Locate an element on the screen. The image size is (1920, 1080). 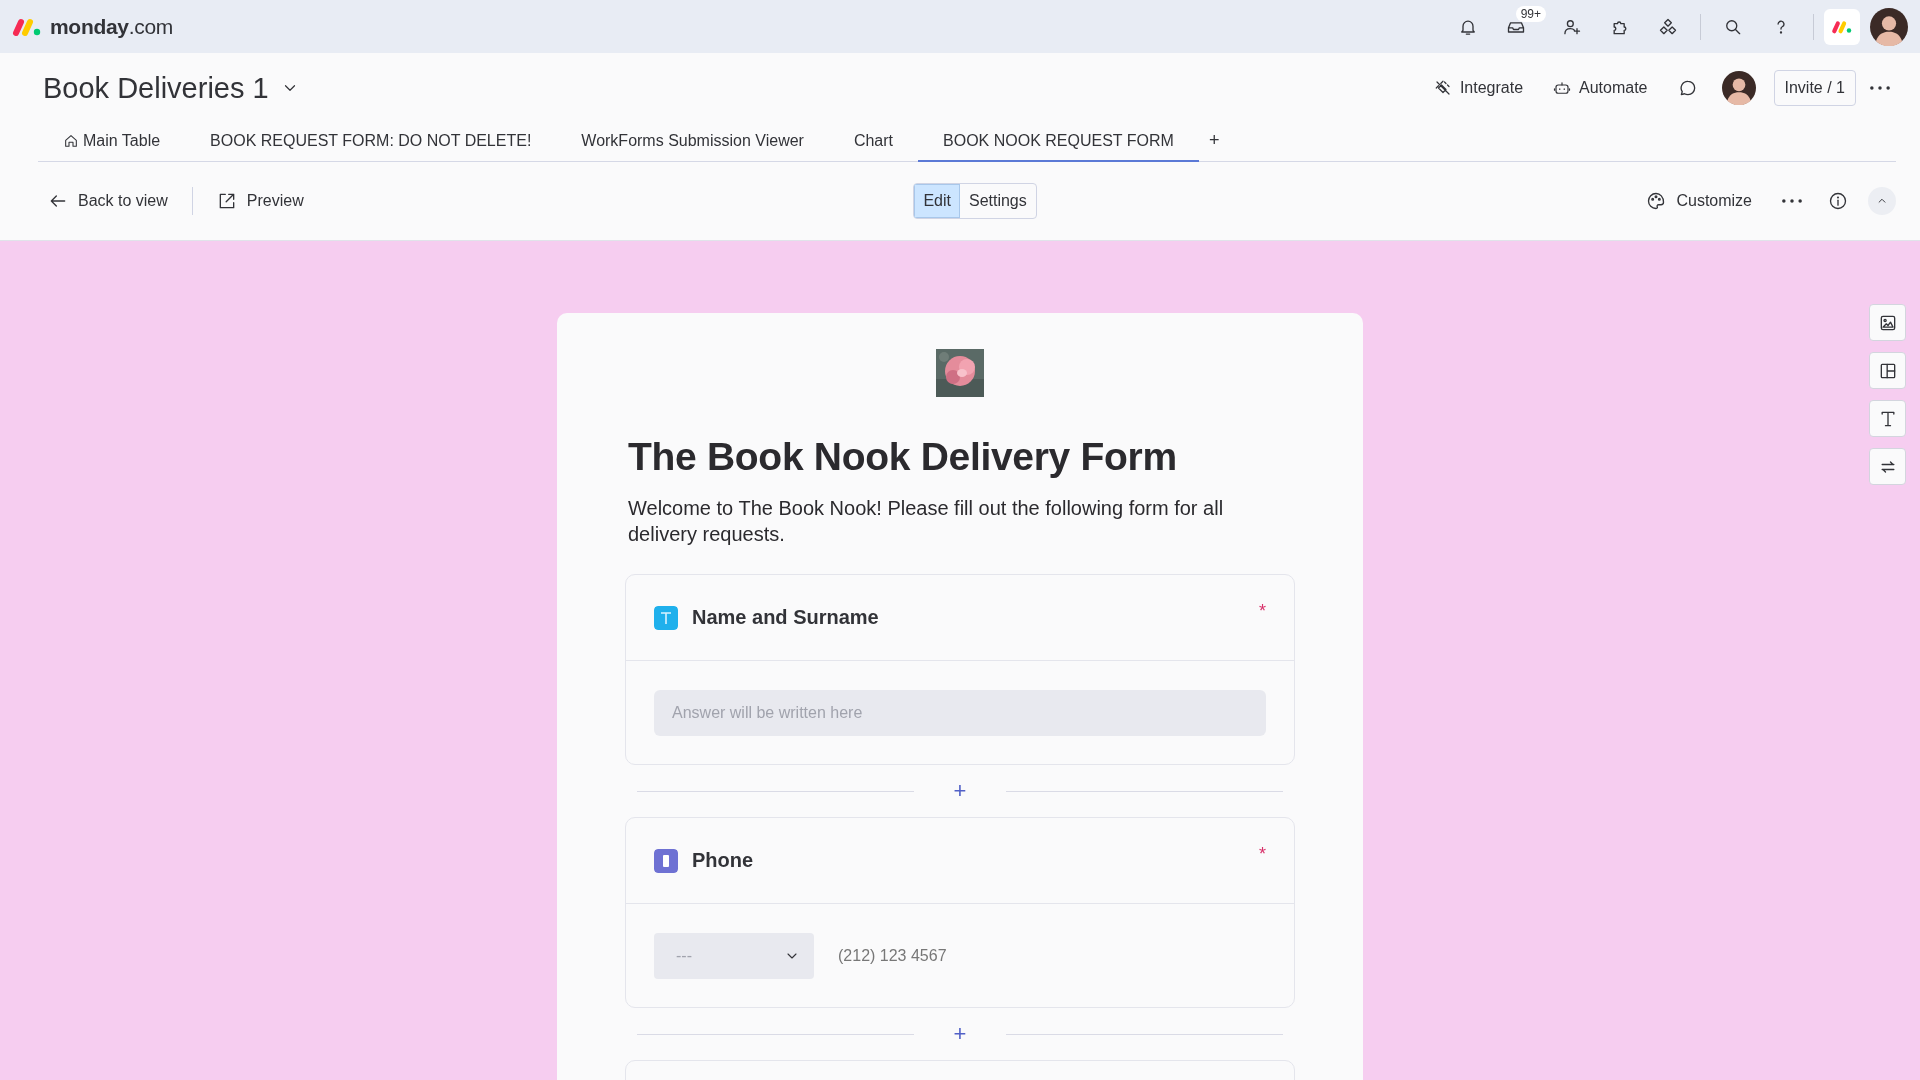
speech-bubble-icon is located at coordinates (1687, 88).